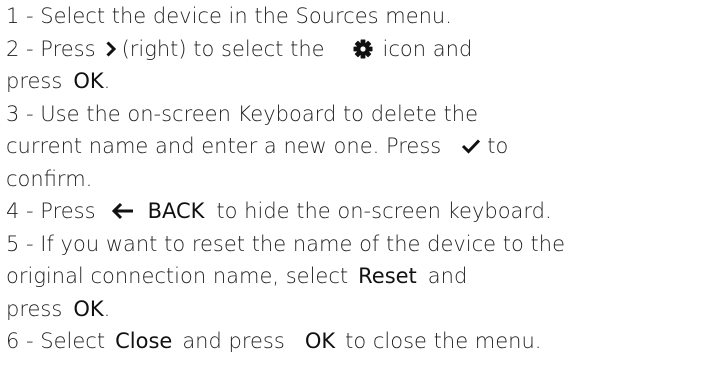 The width and height of the screenshot is (703, 367). Describe the element at coordinates (23, 16) in the screenshot. I see `step-number: 1 -` at that location.